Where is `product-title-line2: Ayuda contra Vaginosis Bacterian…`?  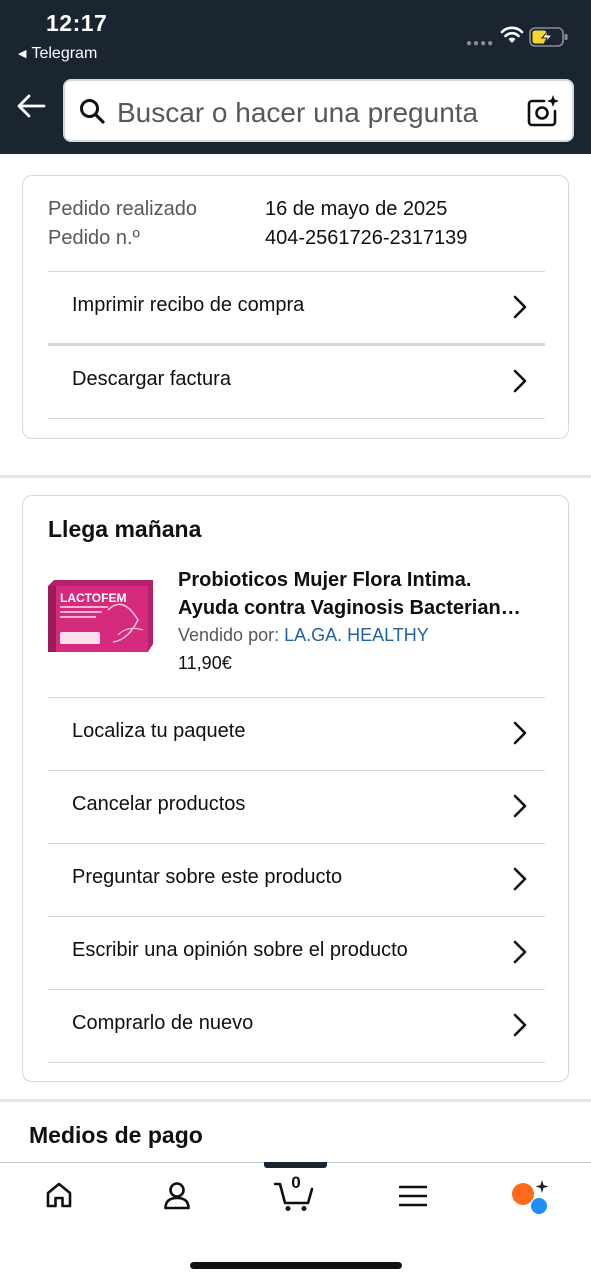
product-title-line2: Ayuda contra Vaginosis Bacterian… is located at coordinates (349, 608).